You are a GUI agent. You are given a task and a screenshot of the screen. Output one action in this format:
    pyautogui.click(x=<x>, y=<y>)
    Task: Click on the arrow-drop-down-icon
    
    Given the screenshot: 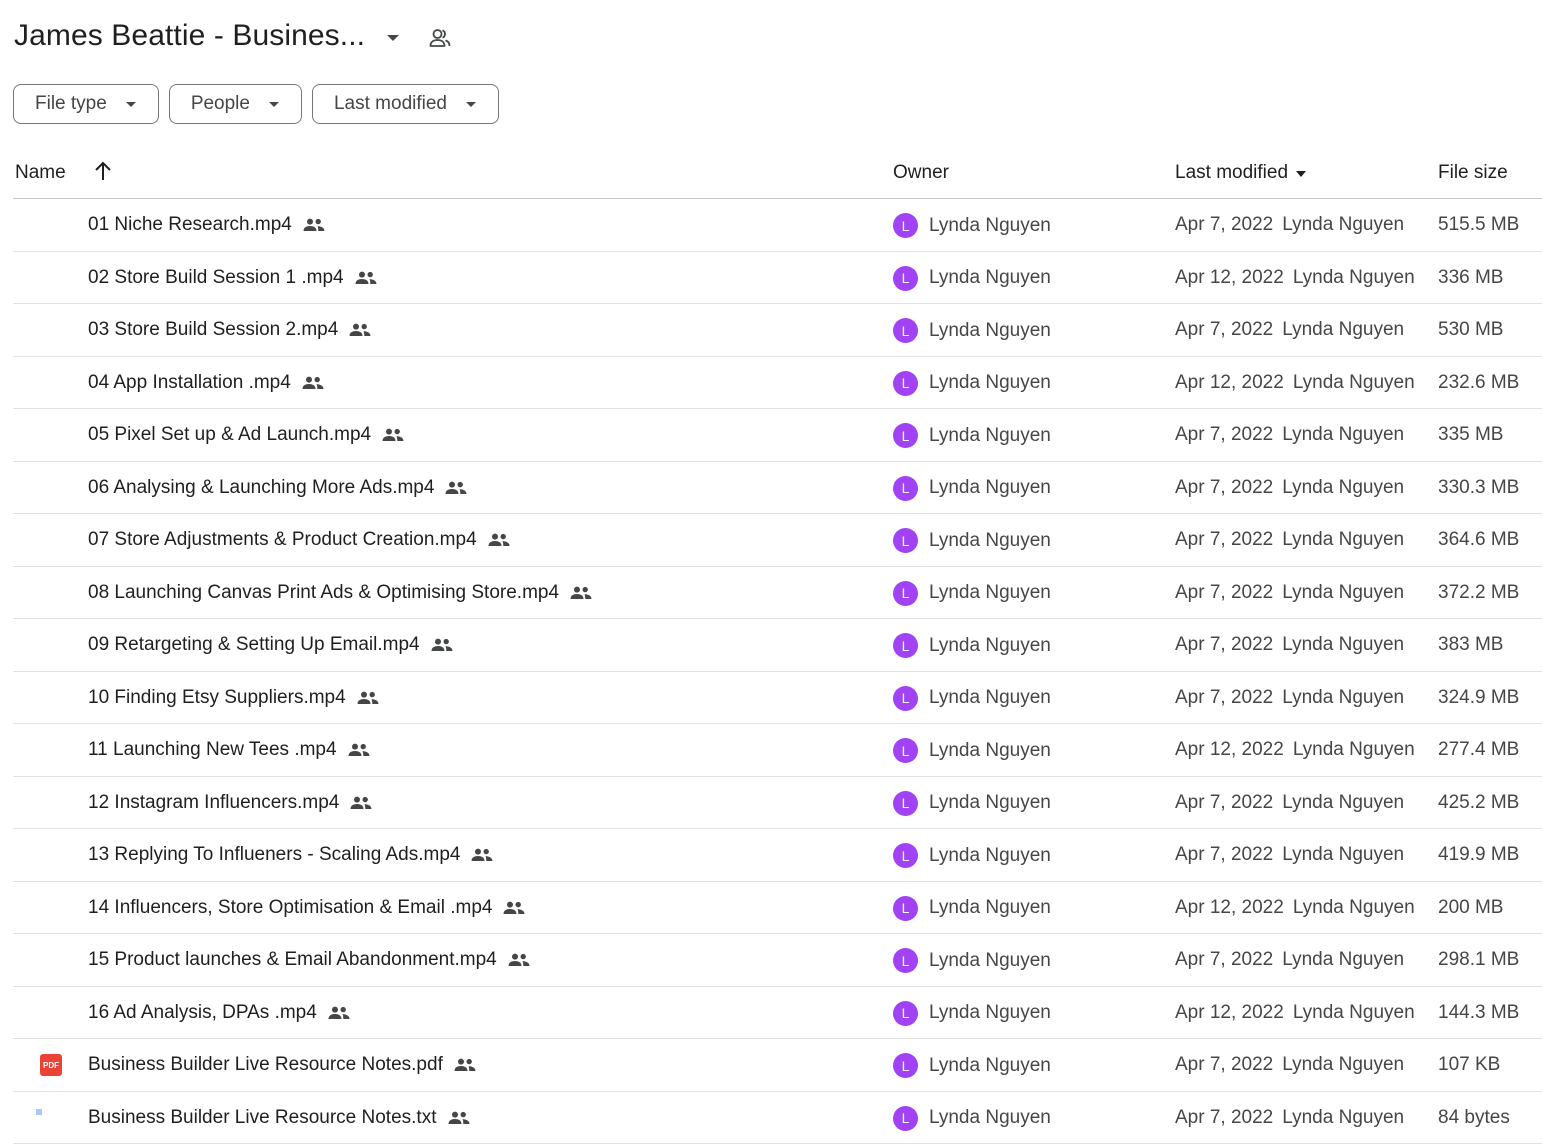 What is the action you would take?
    pyautogui.click(x=393, y=38)
    